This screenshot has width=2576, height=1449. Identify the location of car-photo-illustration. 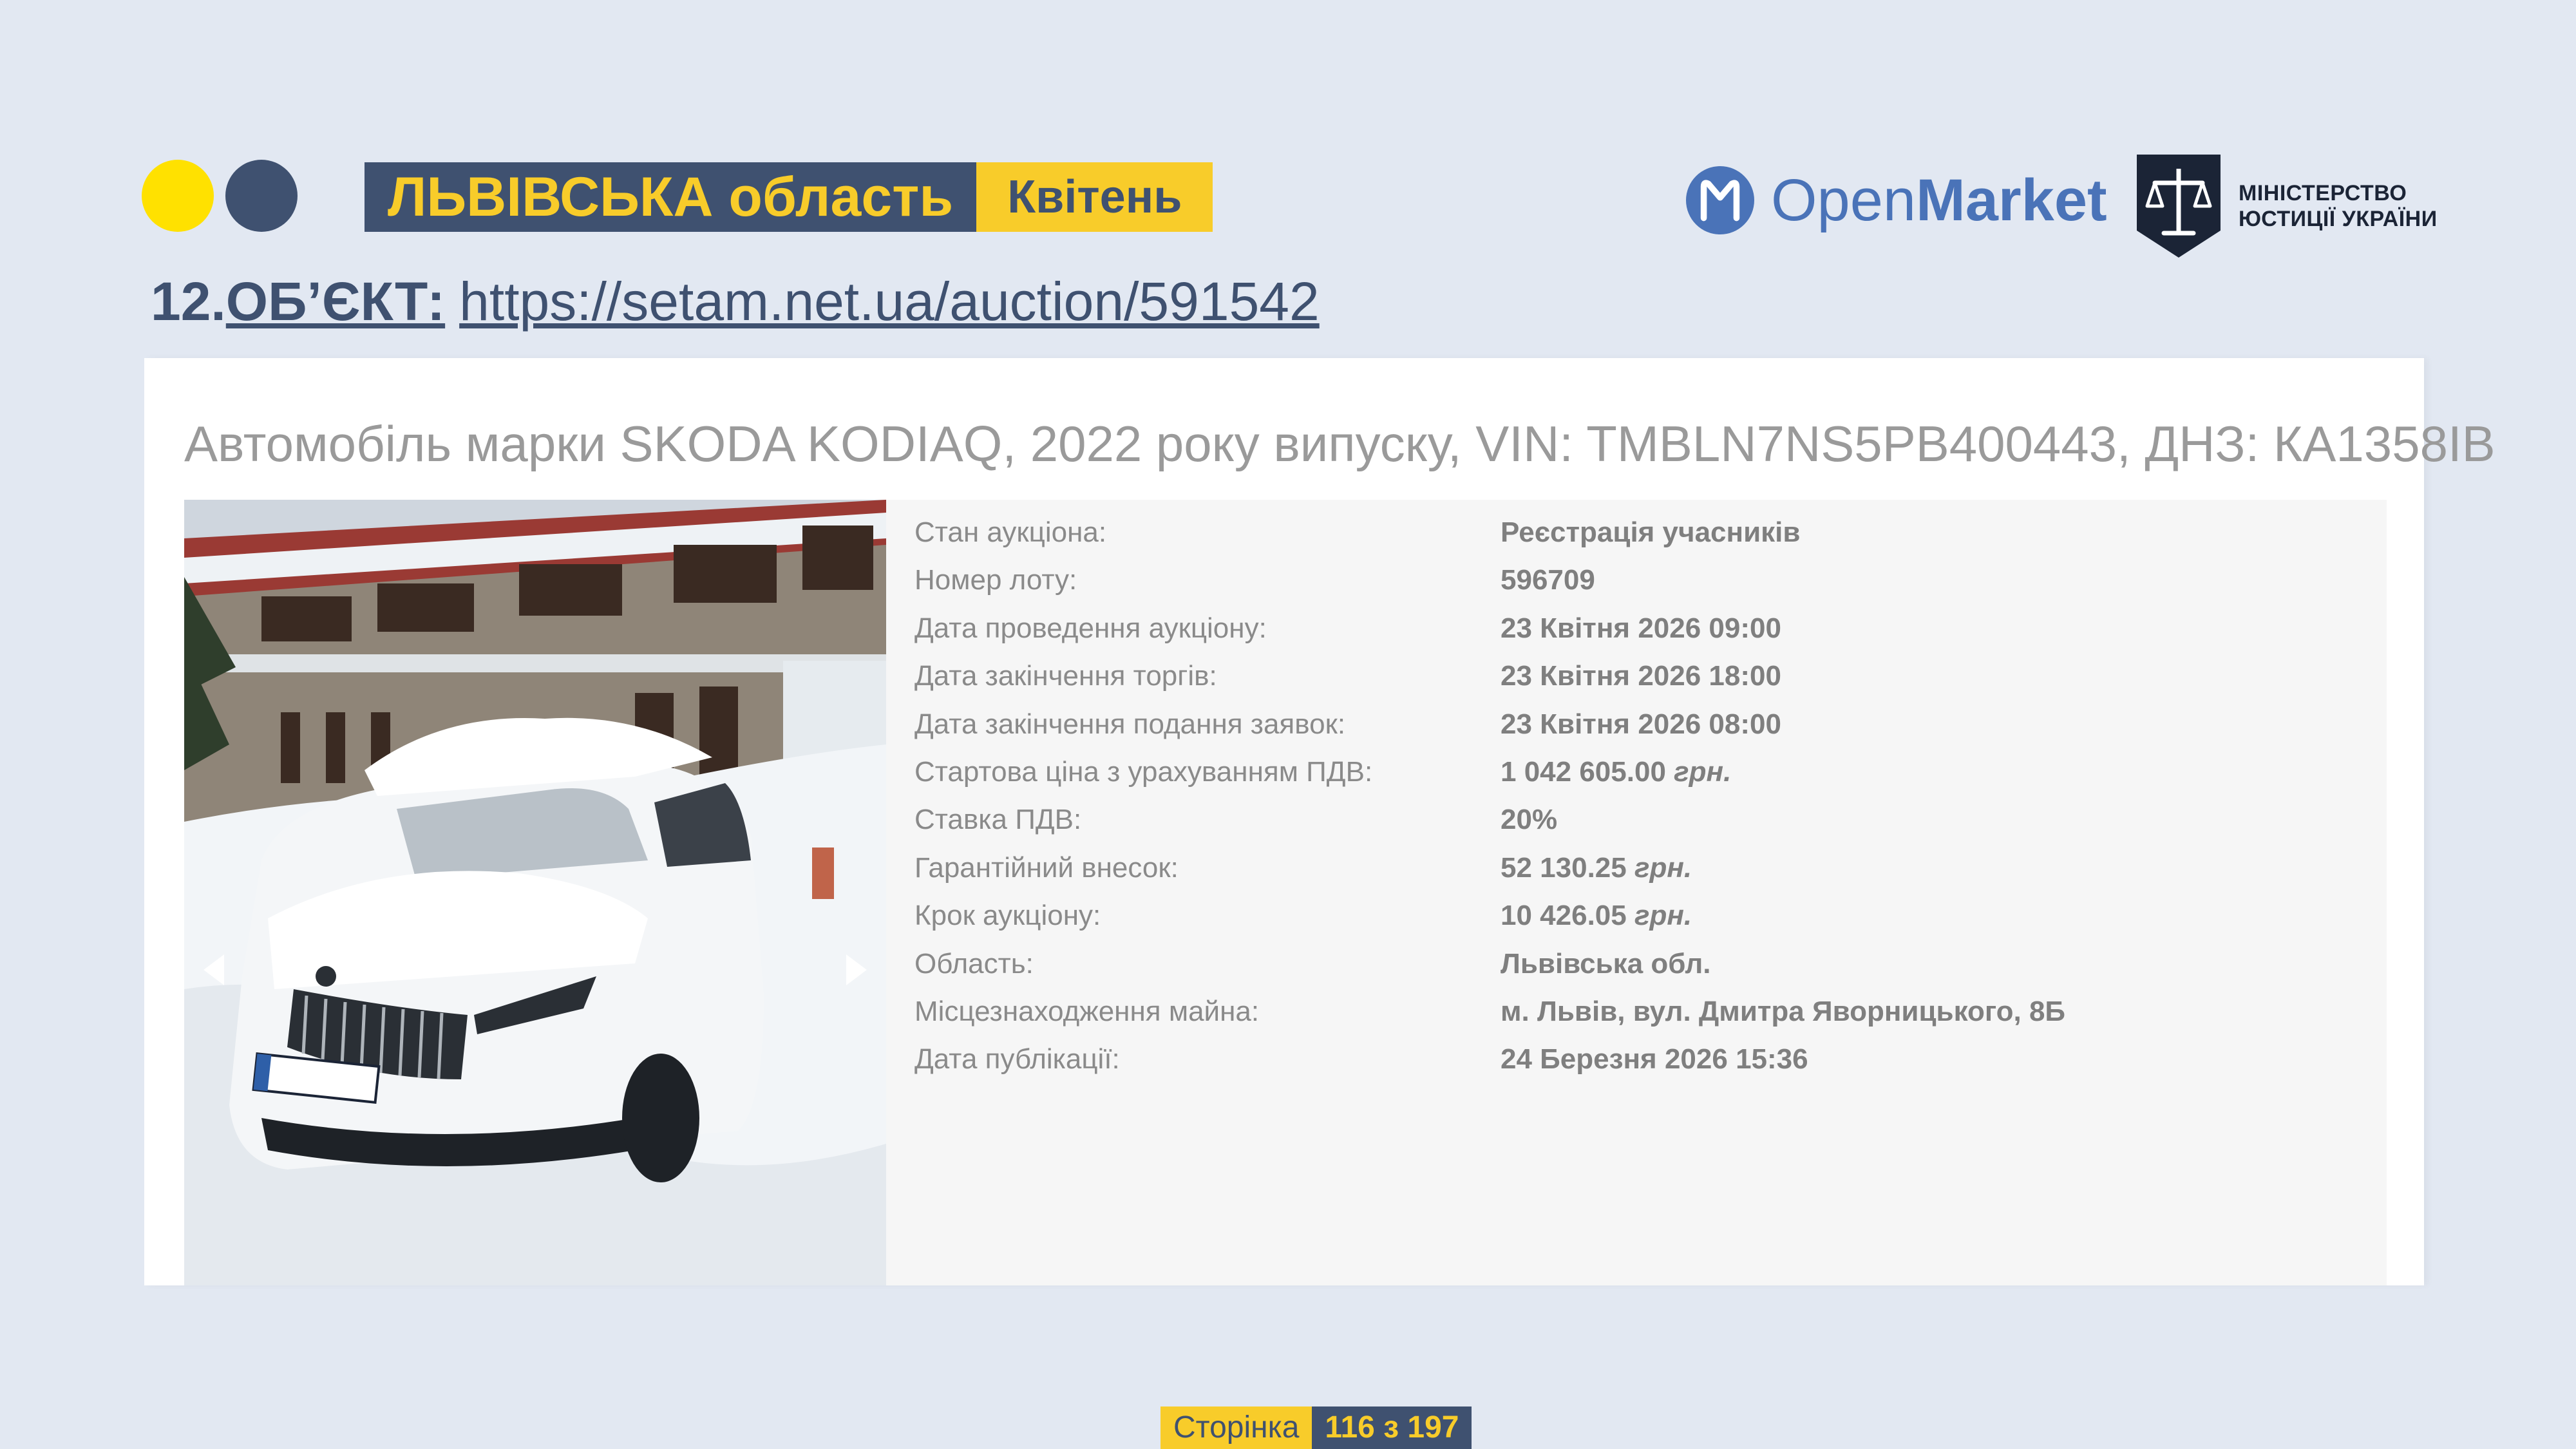
(535, 892).